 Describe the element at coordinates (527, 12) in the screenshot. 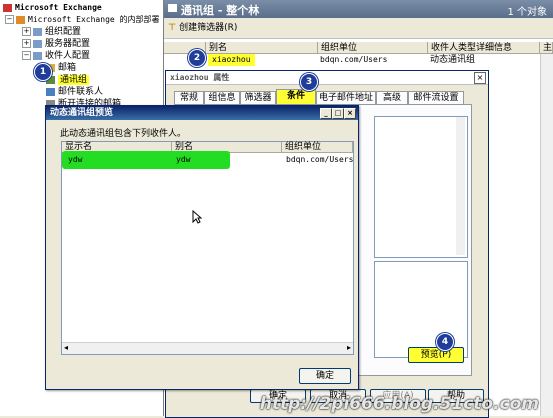

I see `object-count: 1 个对象` at that location.